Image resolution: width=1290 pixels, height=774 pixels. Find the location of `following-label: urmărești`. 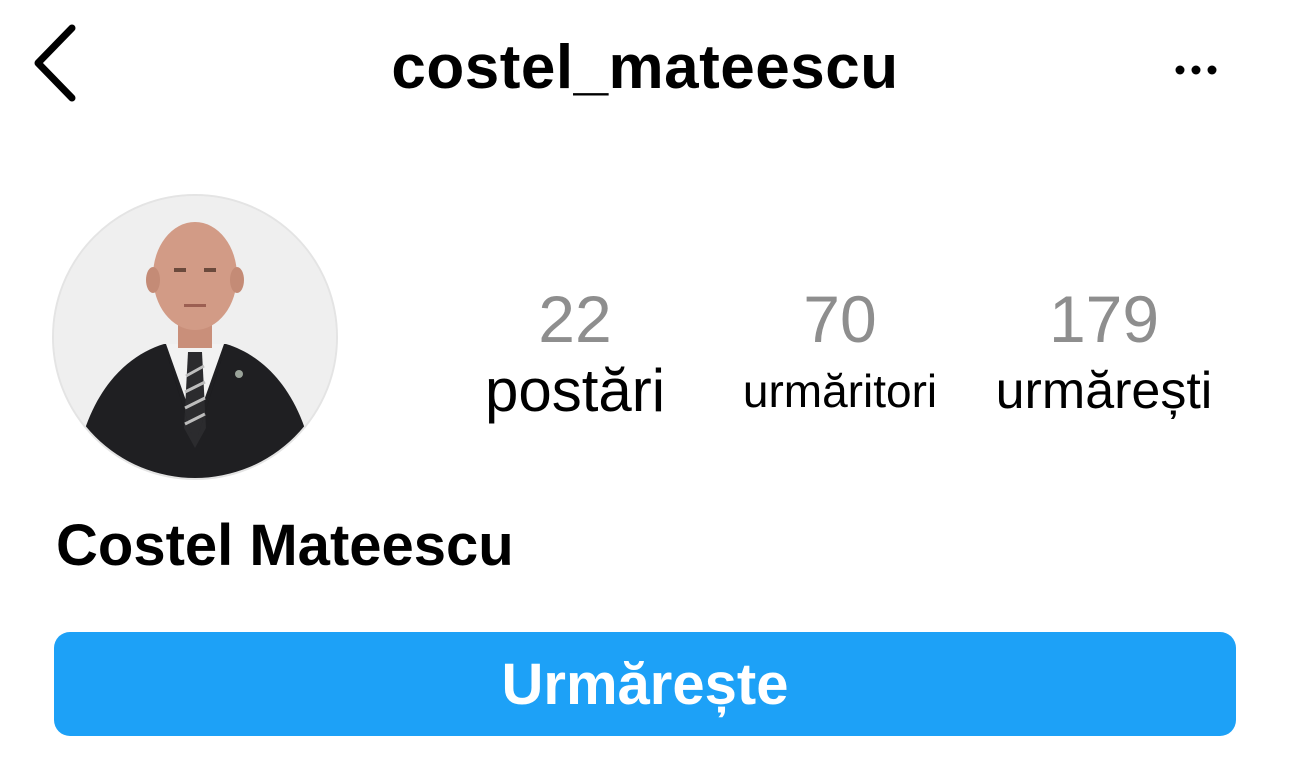

following-label: urmărești is located at coordinates (1104, 391).